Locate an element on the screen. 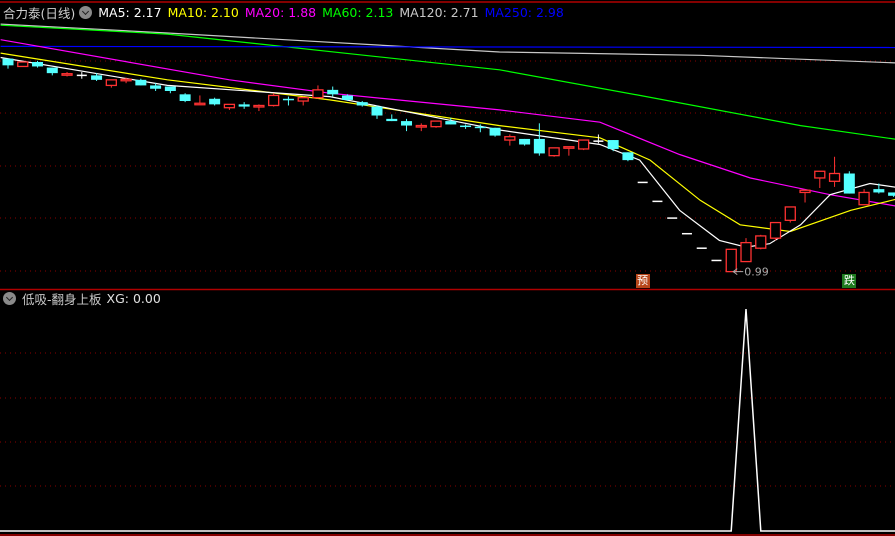 This screenshot has width=895, height=536. ma-line-ma120 is located at coordinates (447, 43).